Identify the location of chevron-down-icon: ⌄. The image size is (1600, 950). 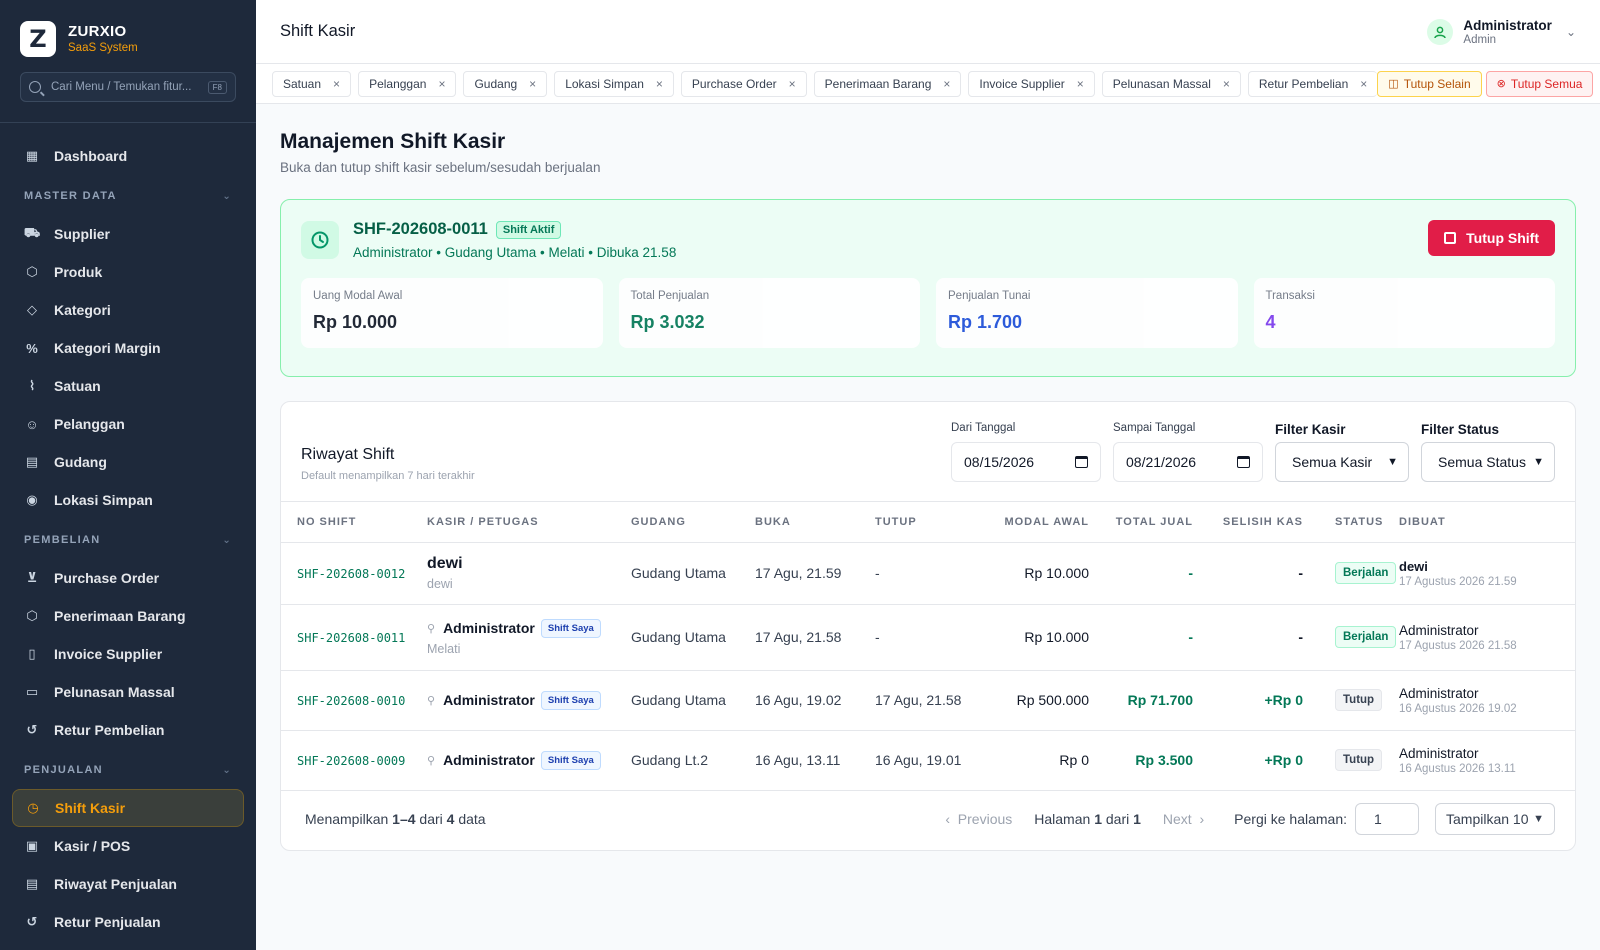
(227, 540).